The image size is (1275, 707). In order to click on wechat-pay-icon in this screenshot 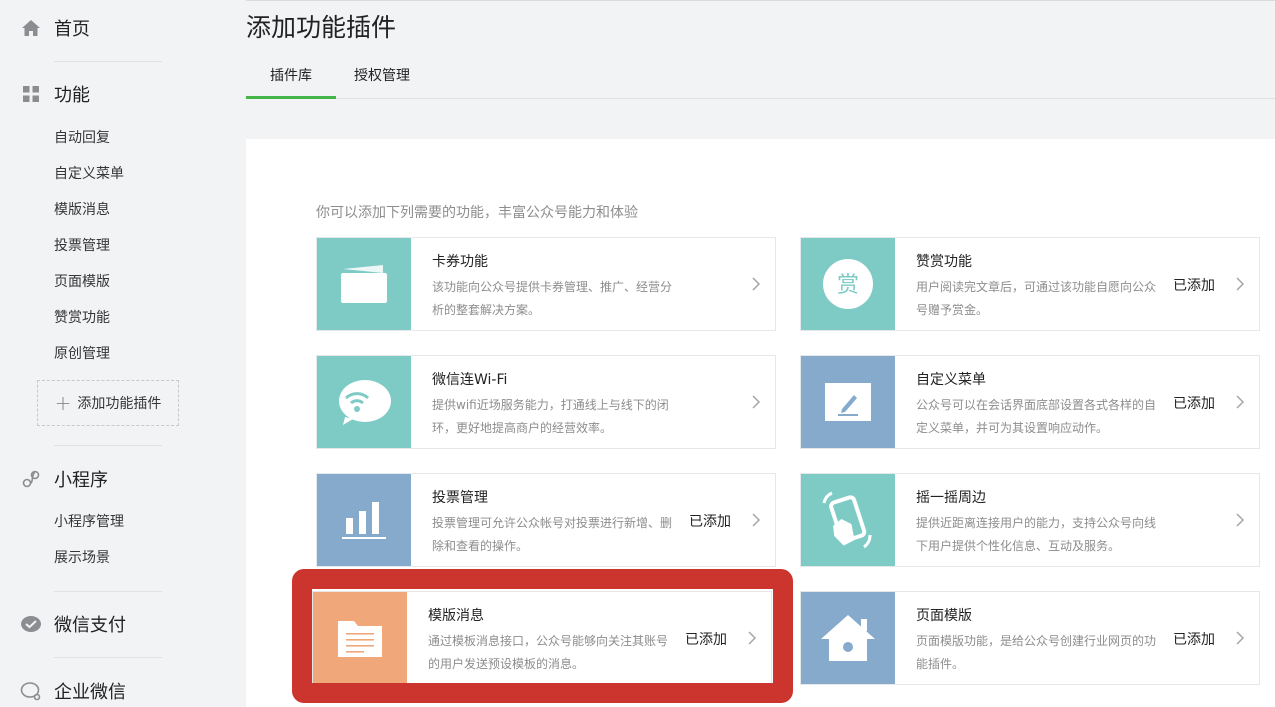, I will do `click(31, 624)`.